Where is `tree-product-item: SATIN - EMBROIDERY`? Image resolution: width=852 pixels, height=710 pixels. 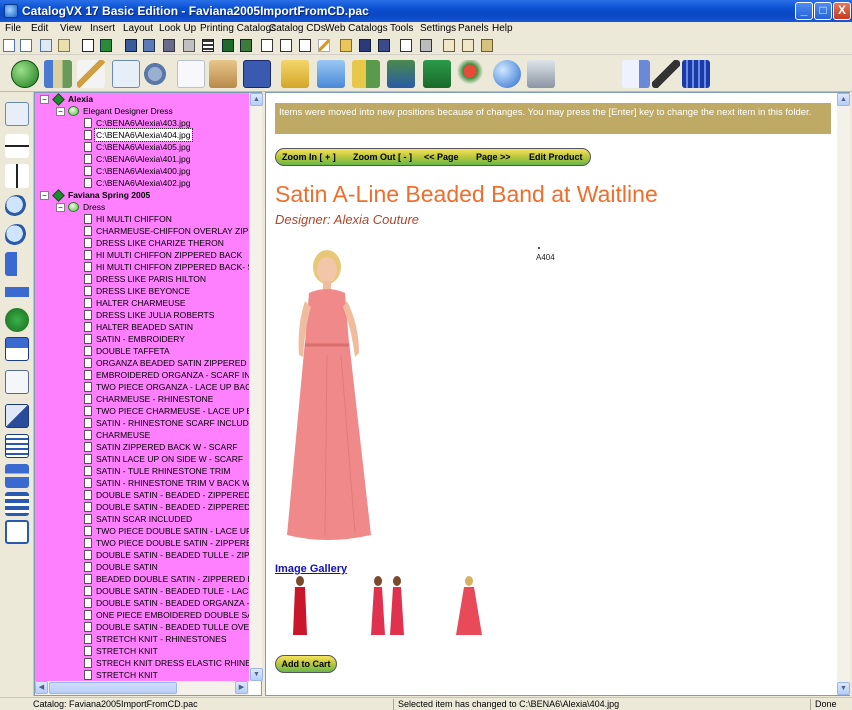
tree-product-item: SATIN - EMBROIDERY is located at coordinates (172, 339).